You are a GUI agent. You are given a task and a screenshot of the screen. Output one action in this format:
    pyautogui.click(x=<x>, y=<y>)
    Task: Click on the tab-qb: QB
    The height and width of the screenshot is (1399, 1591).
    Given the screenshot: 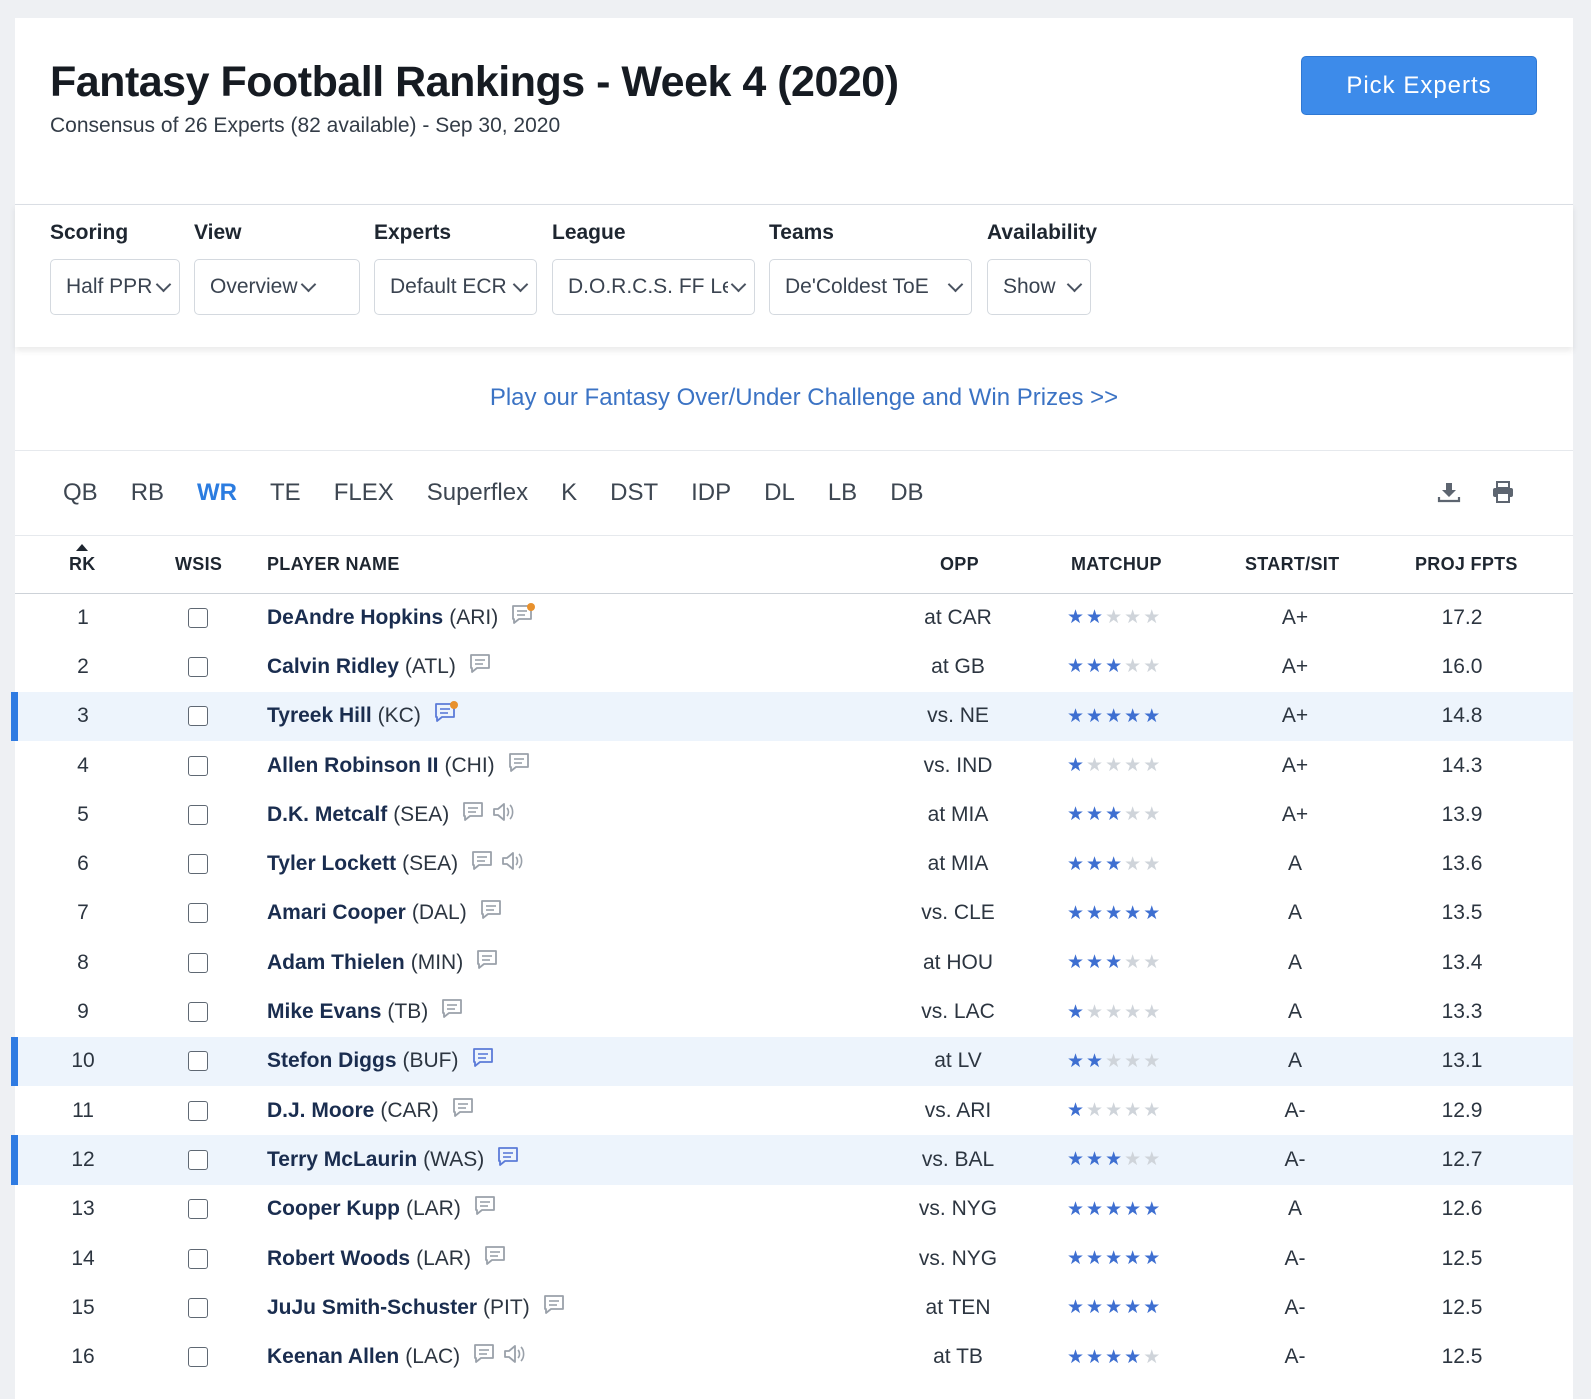 What is the action you would take?
    pyautogui.click(x=80, y=493)
    